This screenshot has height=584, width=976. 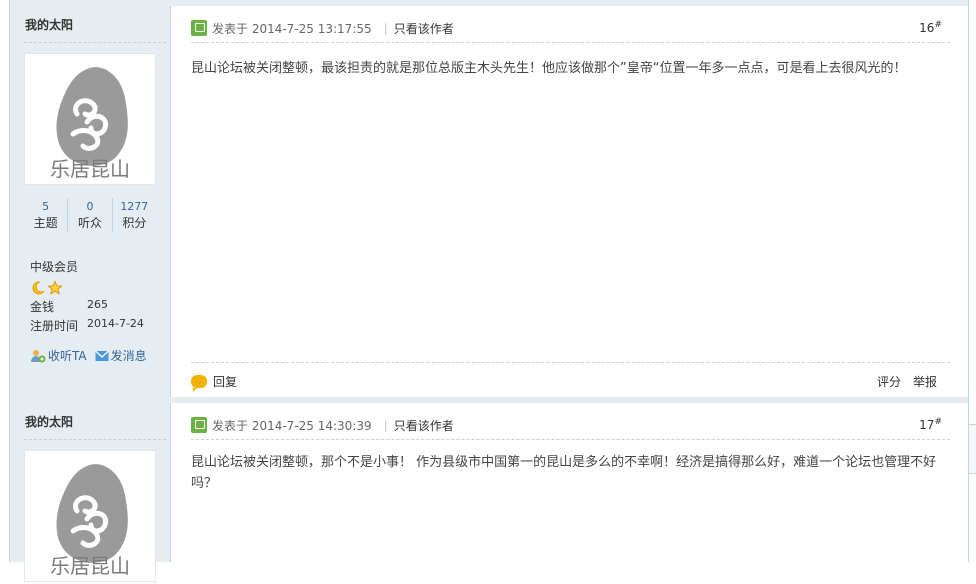 I want to click on follow-button: 收听TA, so click(x=58, y=355).